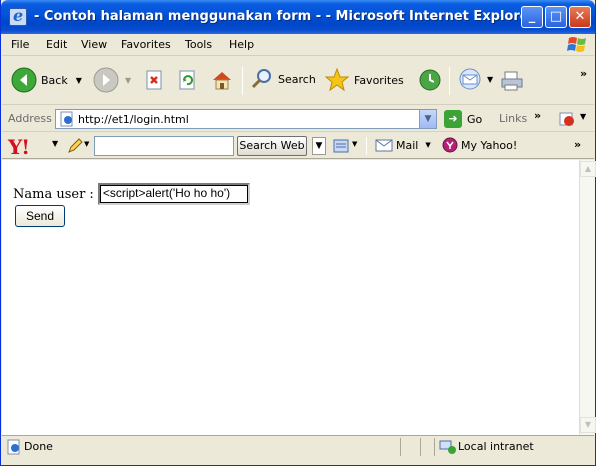 Image resolution: width=596 pixels, height=466 pixels. Describe the element at coordinates (75, 146) in the screenshot. I see `pencil-icon` at that location.